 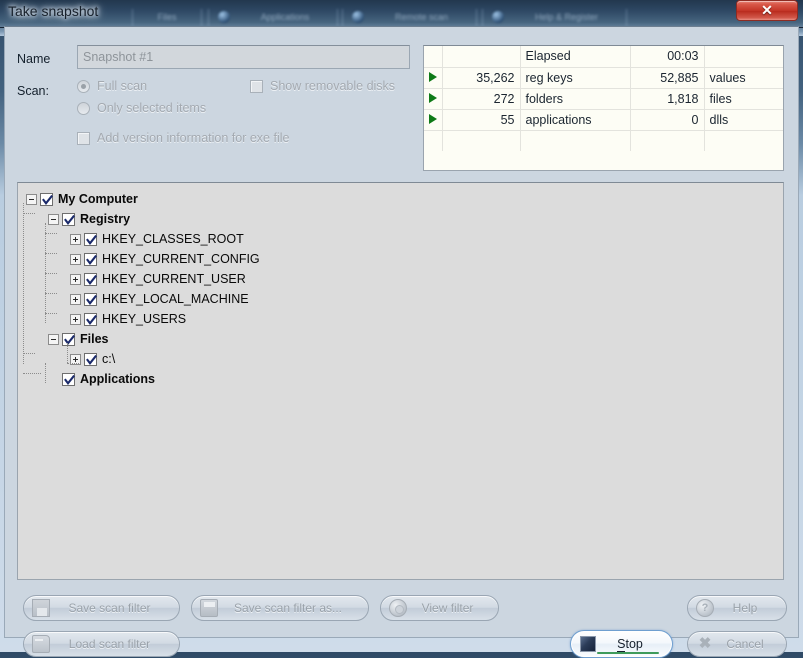 I want to click on tree-item: Files, so click(x=404, y=339).